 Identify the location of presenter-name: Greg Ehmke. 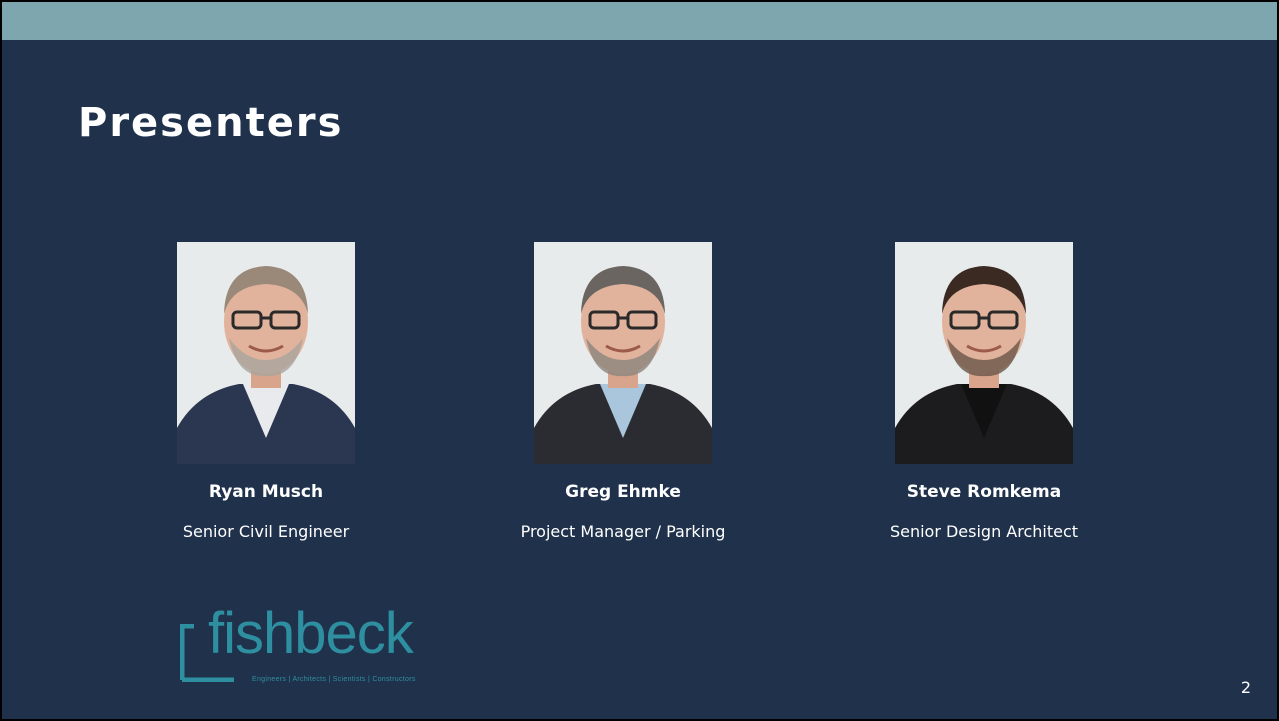
(623, 492).